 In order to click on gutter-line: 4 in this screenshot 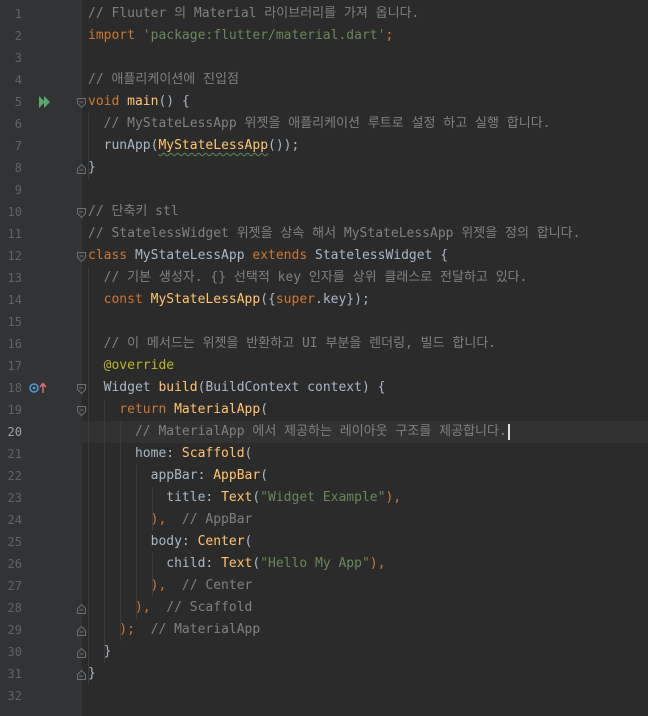, I will do `click(41, 80)`.